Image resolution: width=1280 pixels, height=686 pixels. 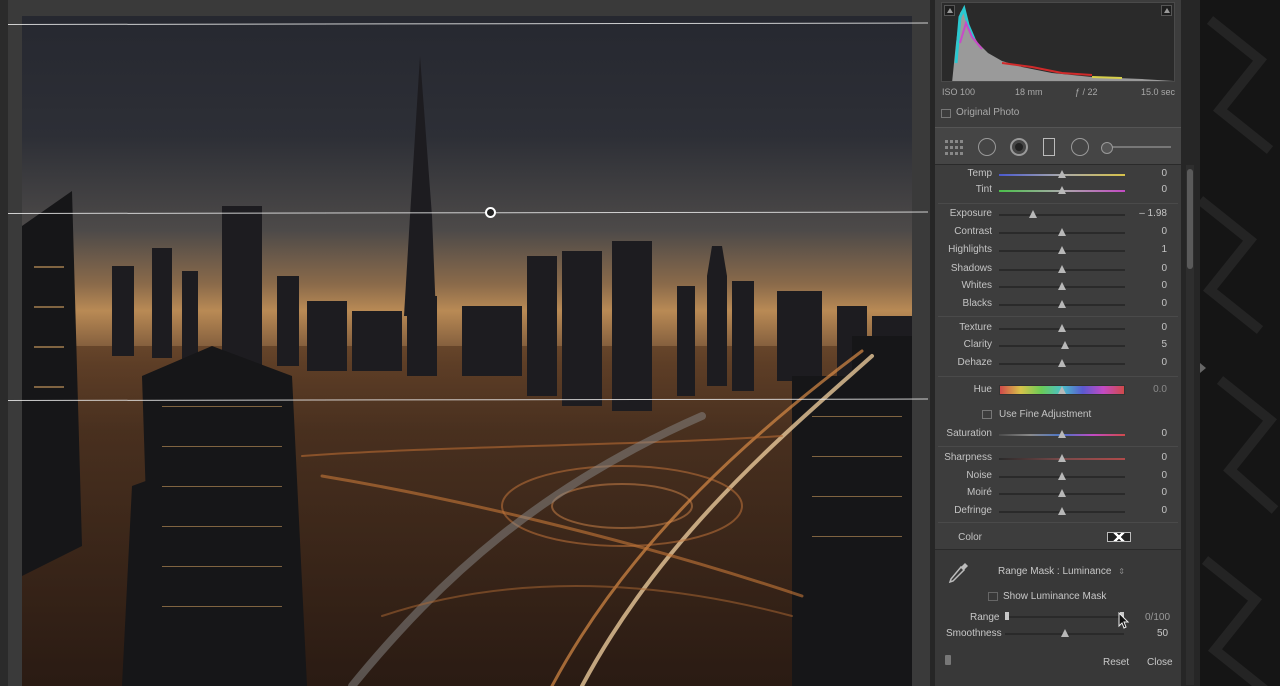 I want to click on red-eye-icon, so click(x=1019, y=147).